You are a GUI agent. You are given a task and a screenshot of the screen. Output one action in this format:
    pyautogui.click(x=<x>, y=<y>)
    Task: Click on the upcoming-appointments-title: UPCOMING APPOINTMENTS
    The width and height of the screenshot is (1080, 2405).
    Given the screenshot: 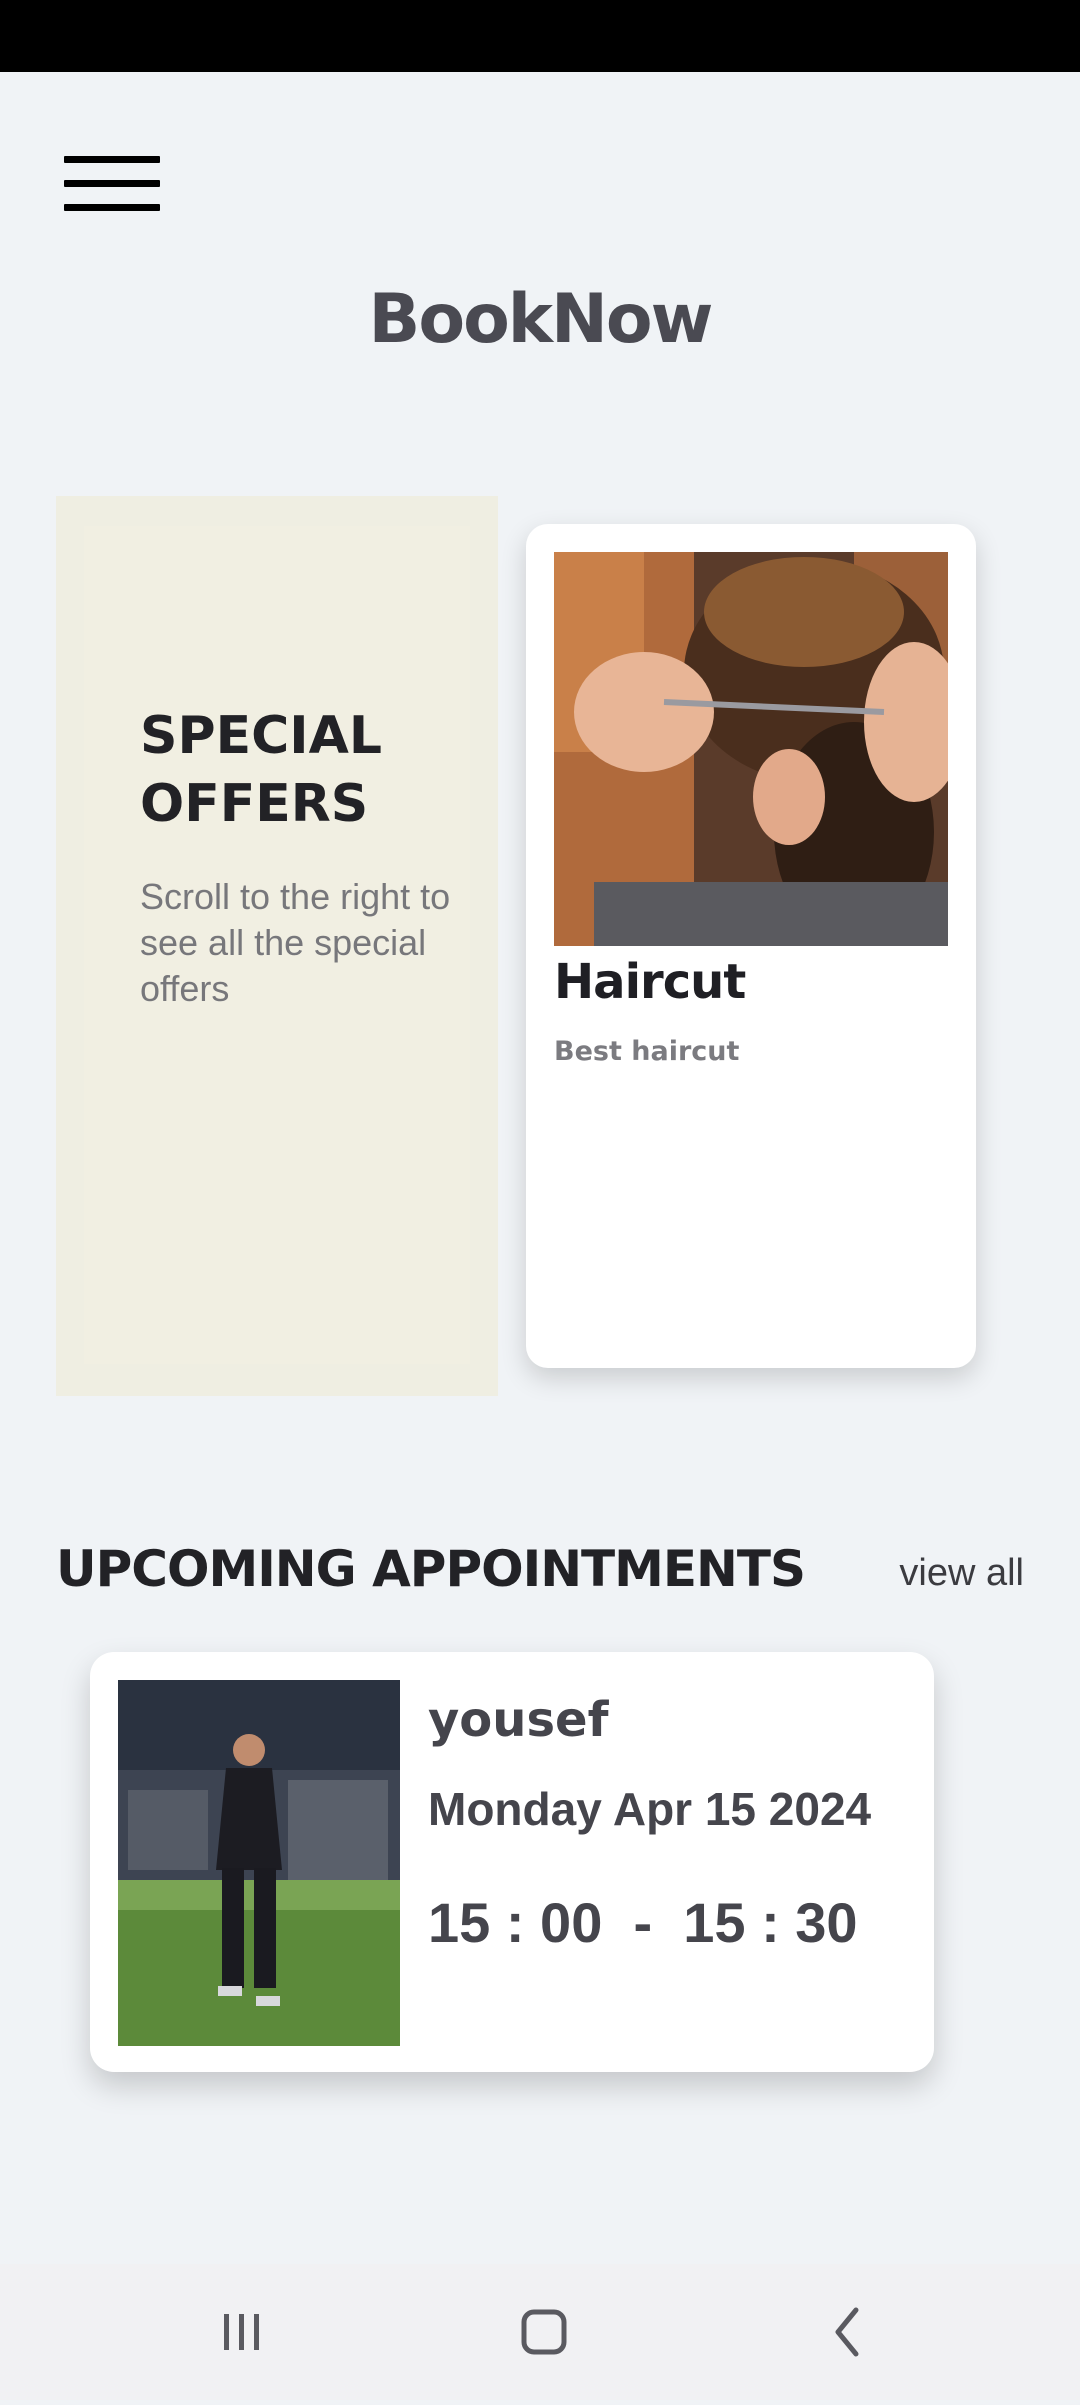 What is the action you would take?
    pyautogui.click(x=431, y=1569)
    